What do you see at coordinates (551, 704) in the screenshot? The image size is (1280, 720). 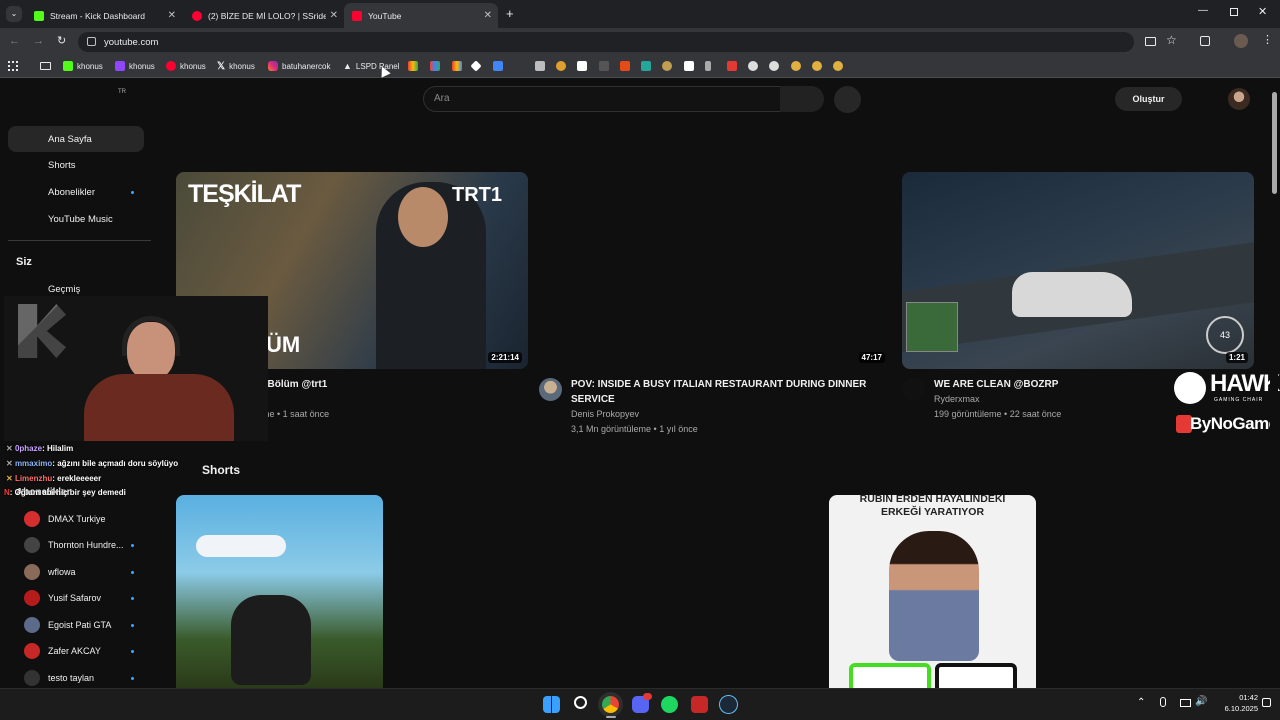 I see `windows-start-icon` at bounding box center [551, 704].